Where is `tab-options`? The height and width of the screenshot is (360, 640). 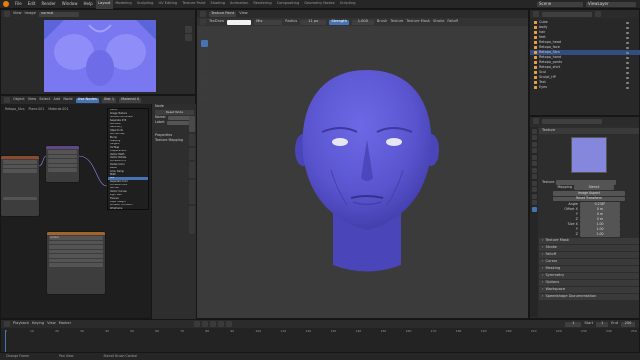
tab-options is located at coordinates (192, 170).